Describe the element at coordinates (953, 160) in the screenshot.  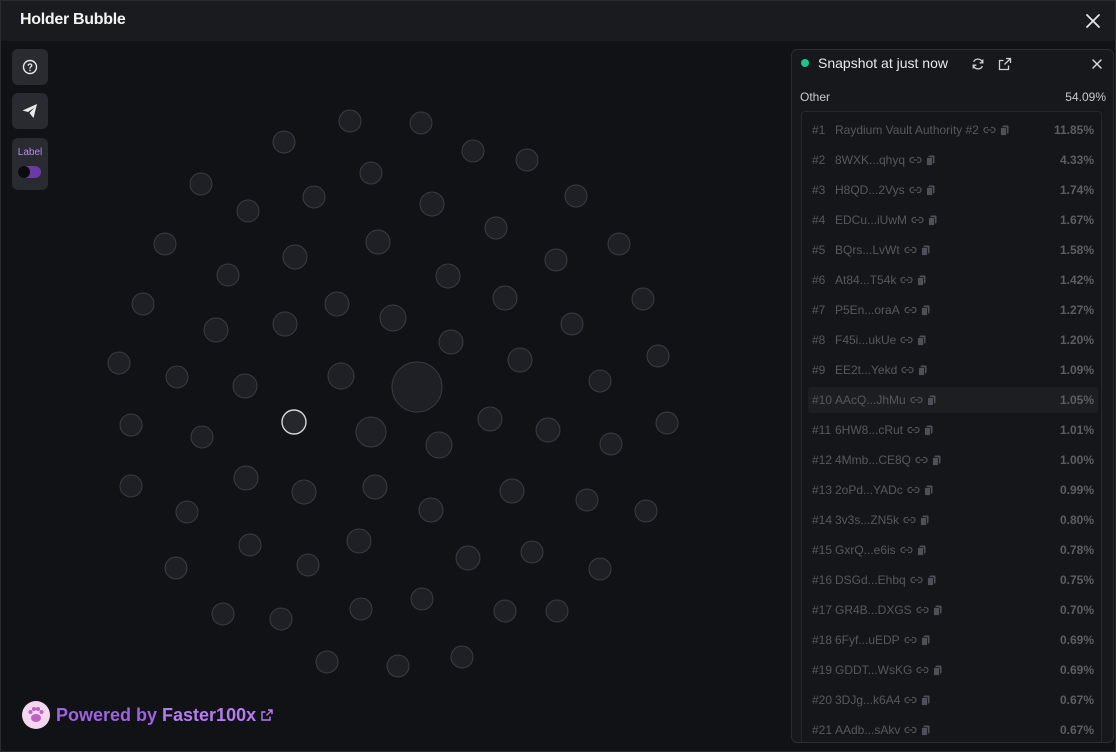
I see `holder-row: #2 8WXK...qhyq 4.33%` at that location.